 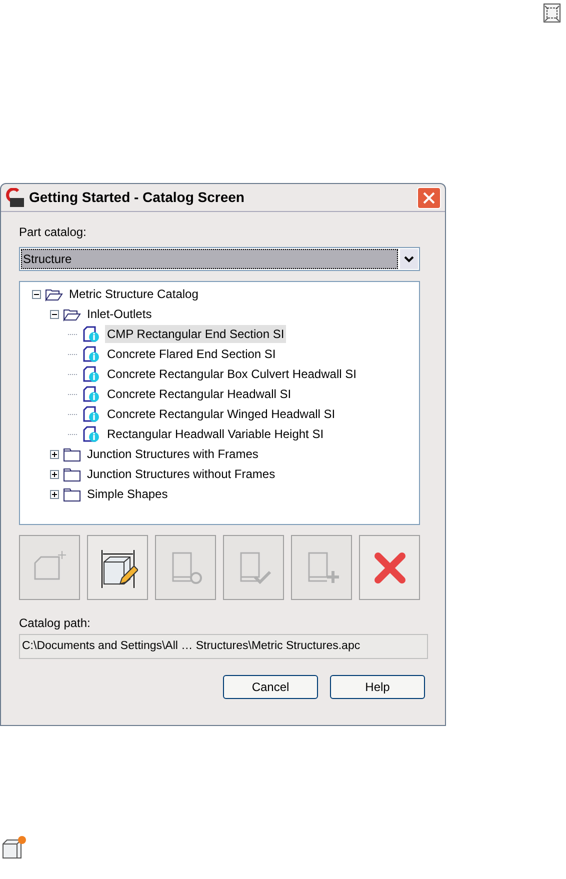 I want to click on dialog-button: Cancel, so click(x=270, y=687).